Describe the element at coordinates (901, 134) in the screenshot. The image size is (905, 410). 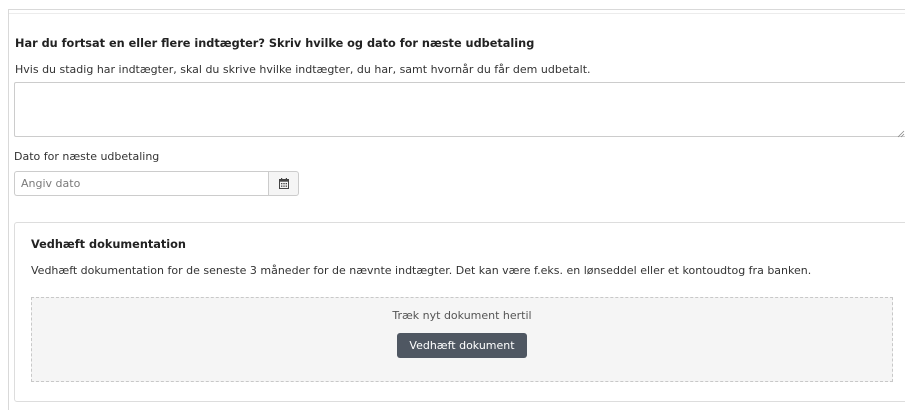
I see `resize-grip-icon` at that location.